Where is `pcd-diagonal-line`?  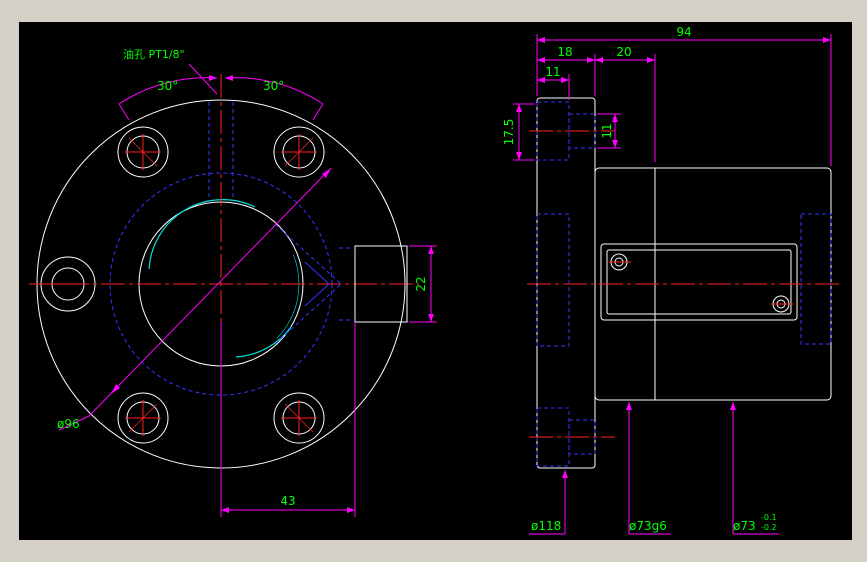 pcd-diagonal-line is located at coordinates (210, 292).